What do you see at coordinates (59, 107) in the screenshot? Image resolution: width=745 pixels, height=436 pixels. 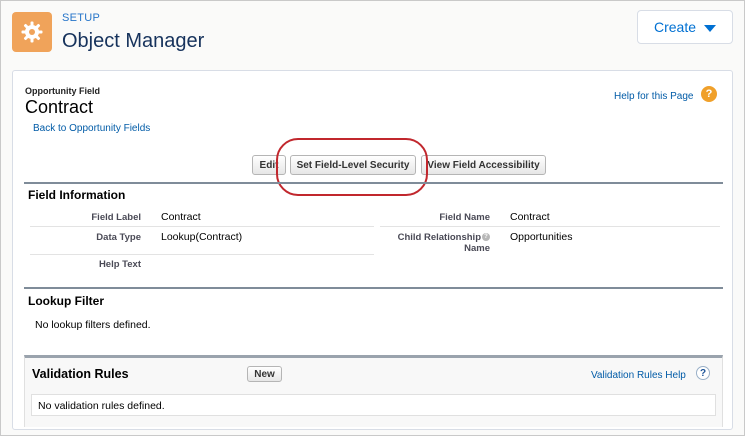 I see `field-name-heading: Contract` at bounding box center [59, 107].